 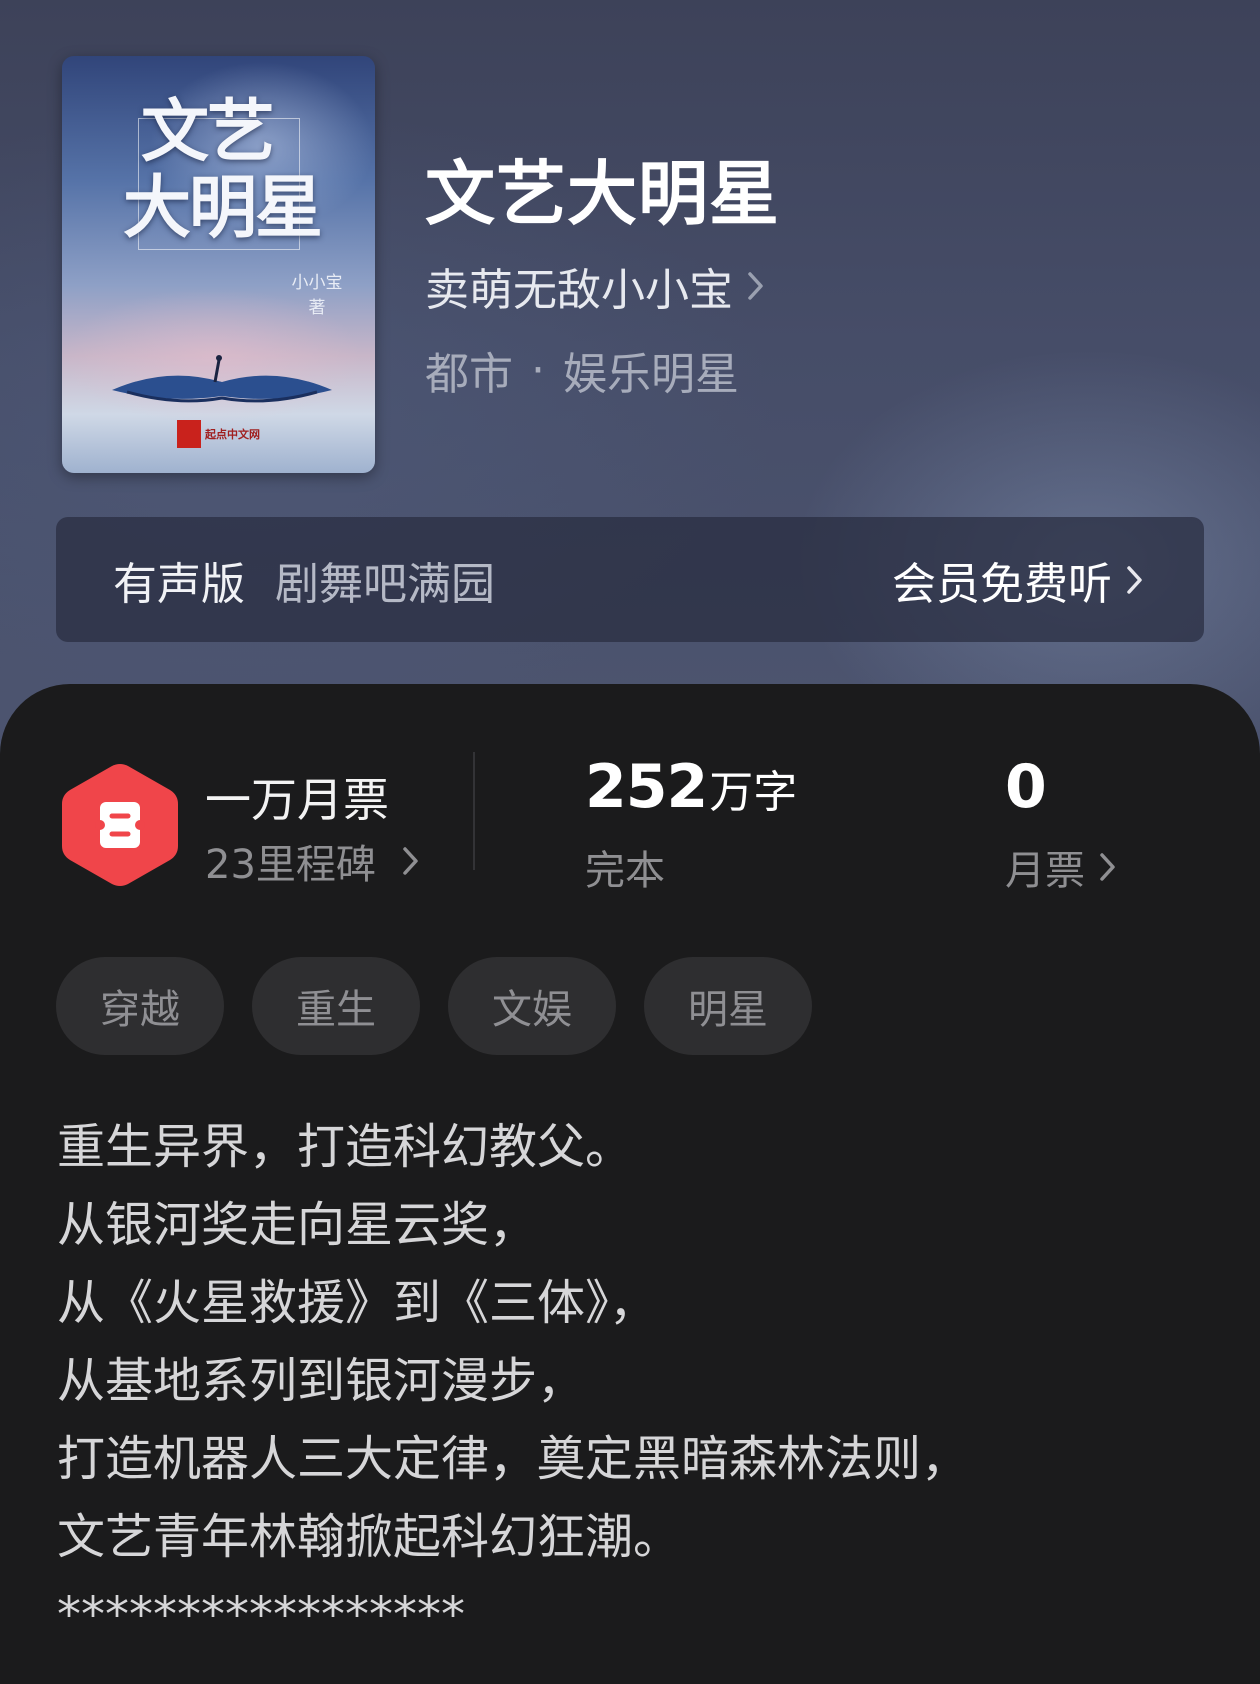 What do you see at coordinates (140, 1006) in the screenshot?
I see `tag-chip: 穿越` at bounding box center [140, 1006].